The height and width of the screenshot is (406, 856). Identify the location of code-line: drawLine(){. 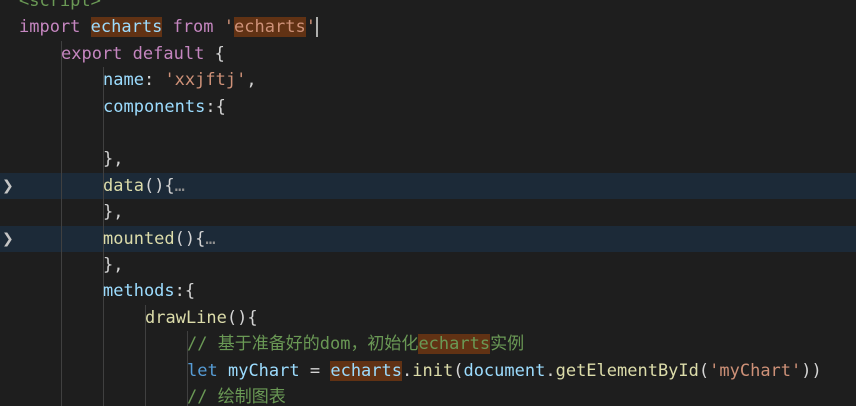
(428, 318).